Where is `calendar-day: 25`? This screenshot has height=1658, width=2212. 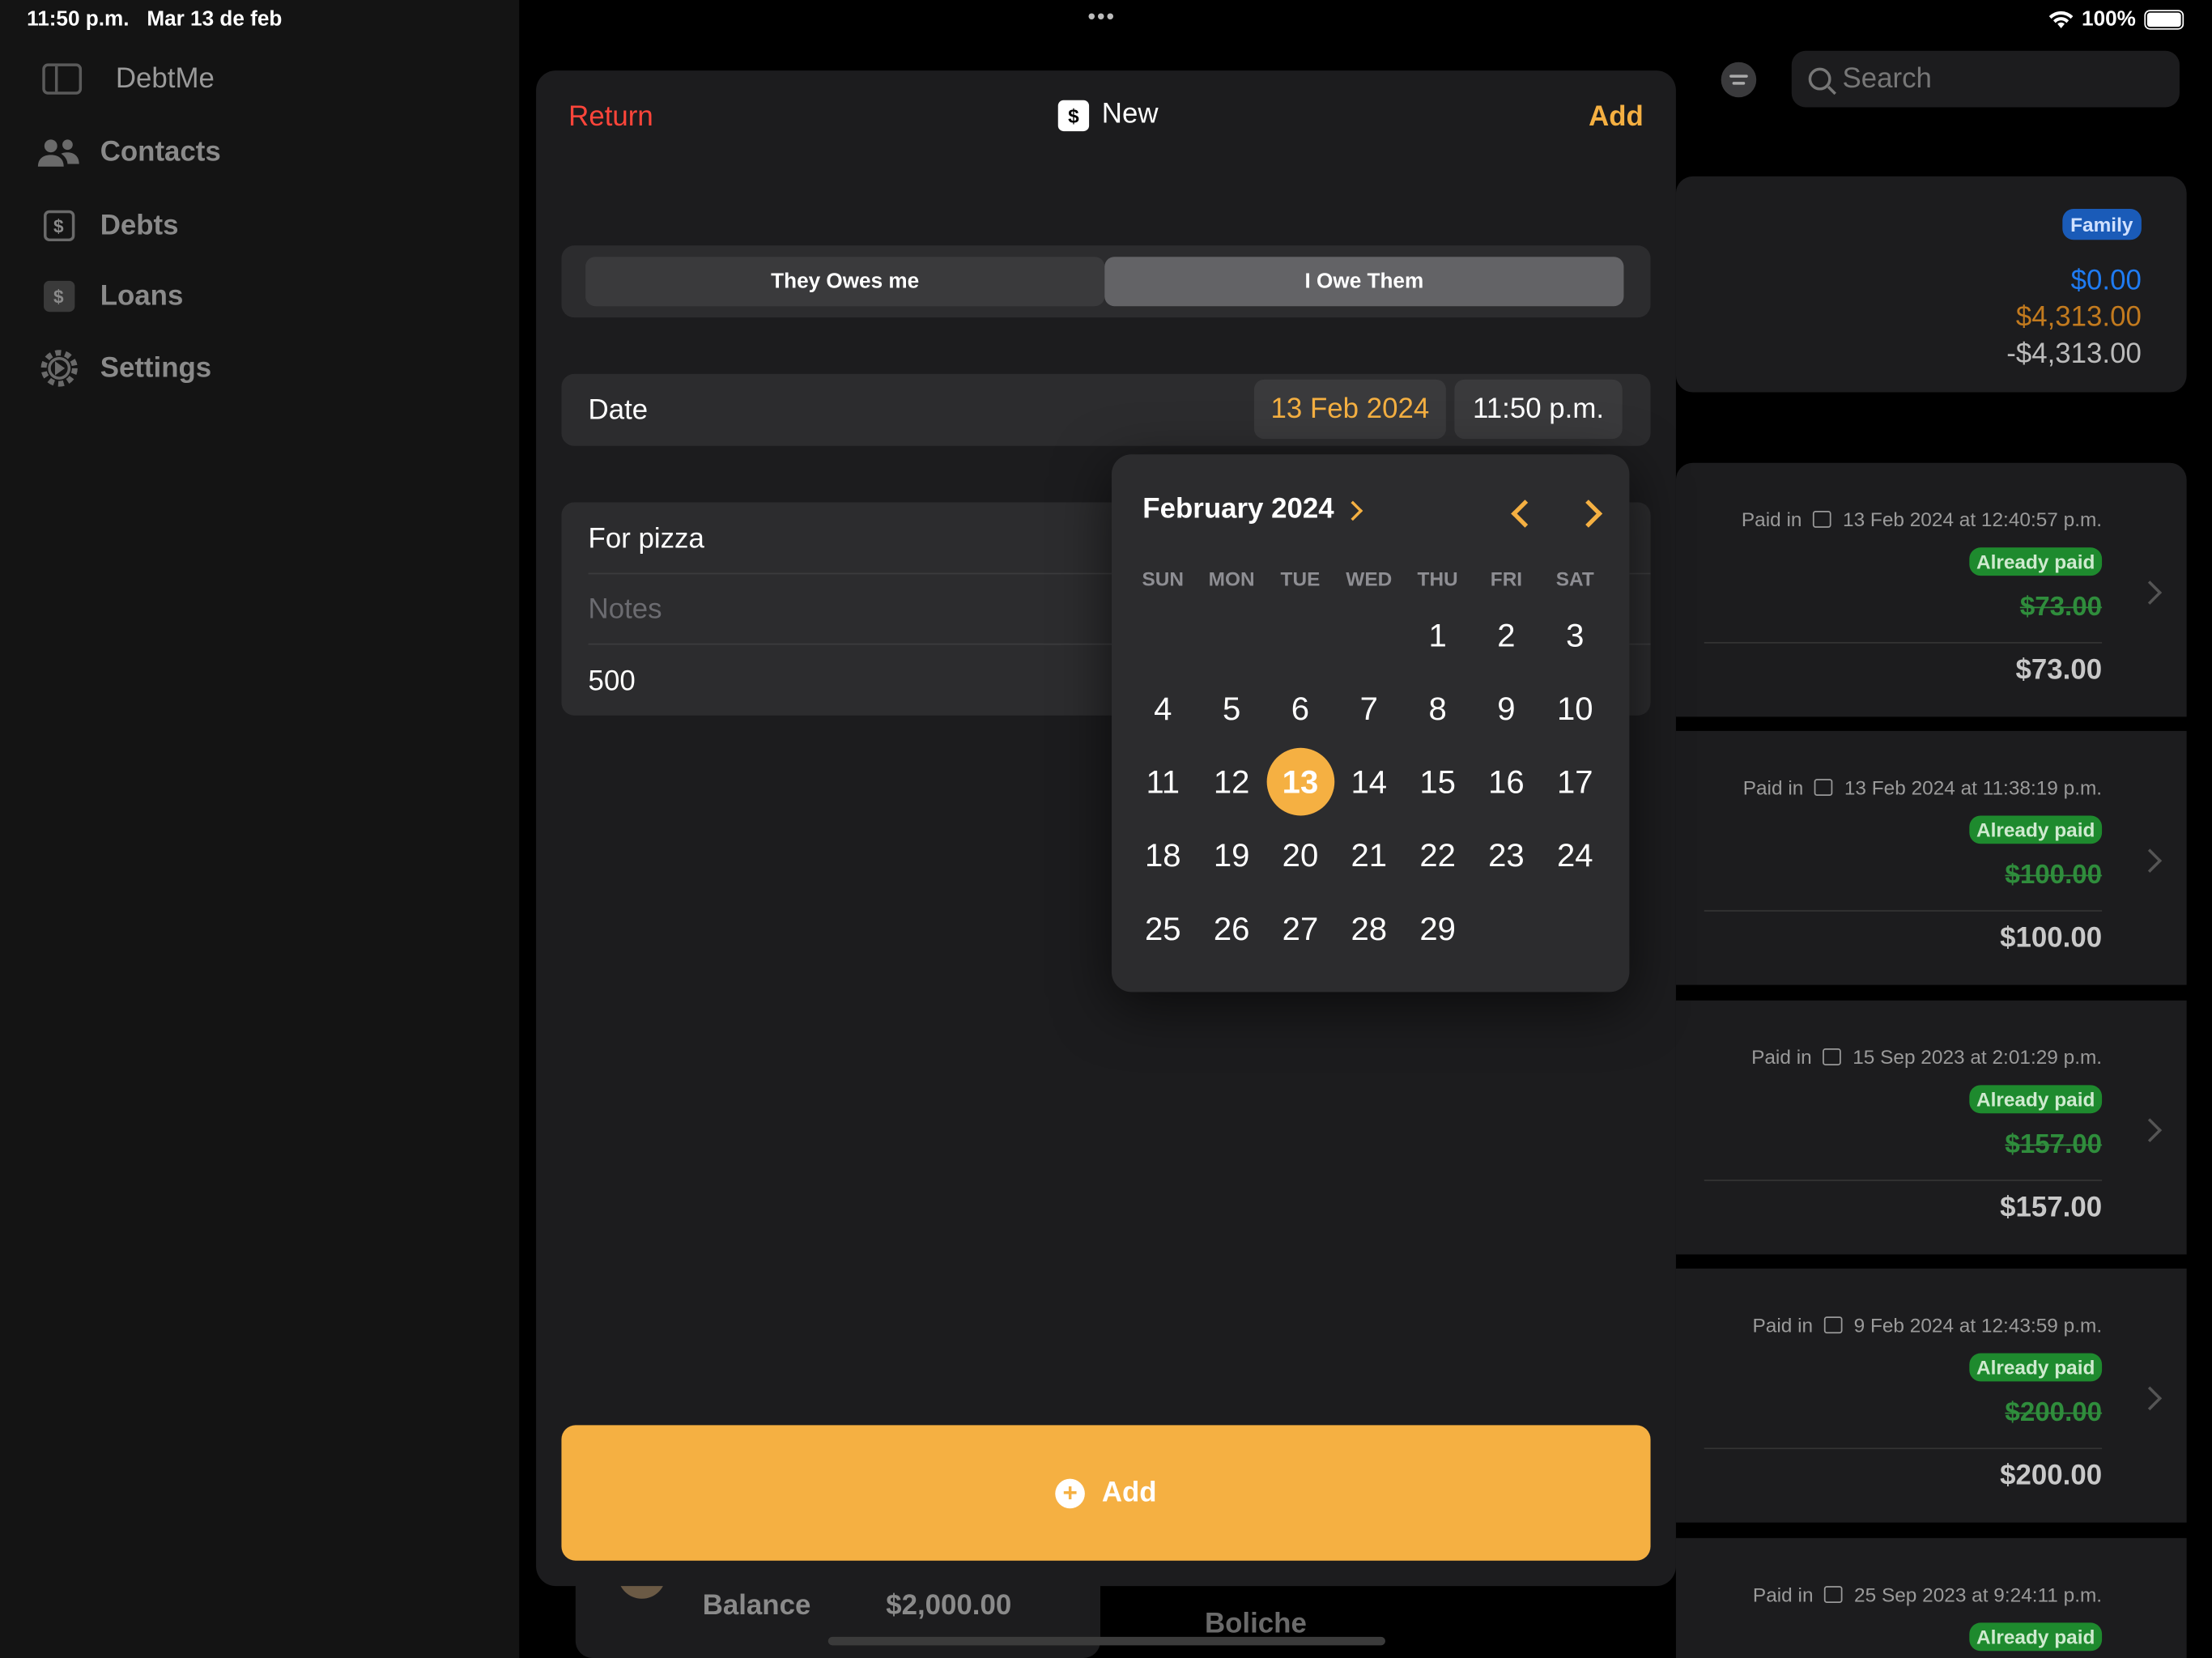 calendar-day: 25 is located at coordinates (1163, 929).